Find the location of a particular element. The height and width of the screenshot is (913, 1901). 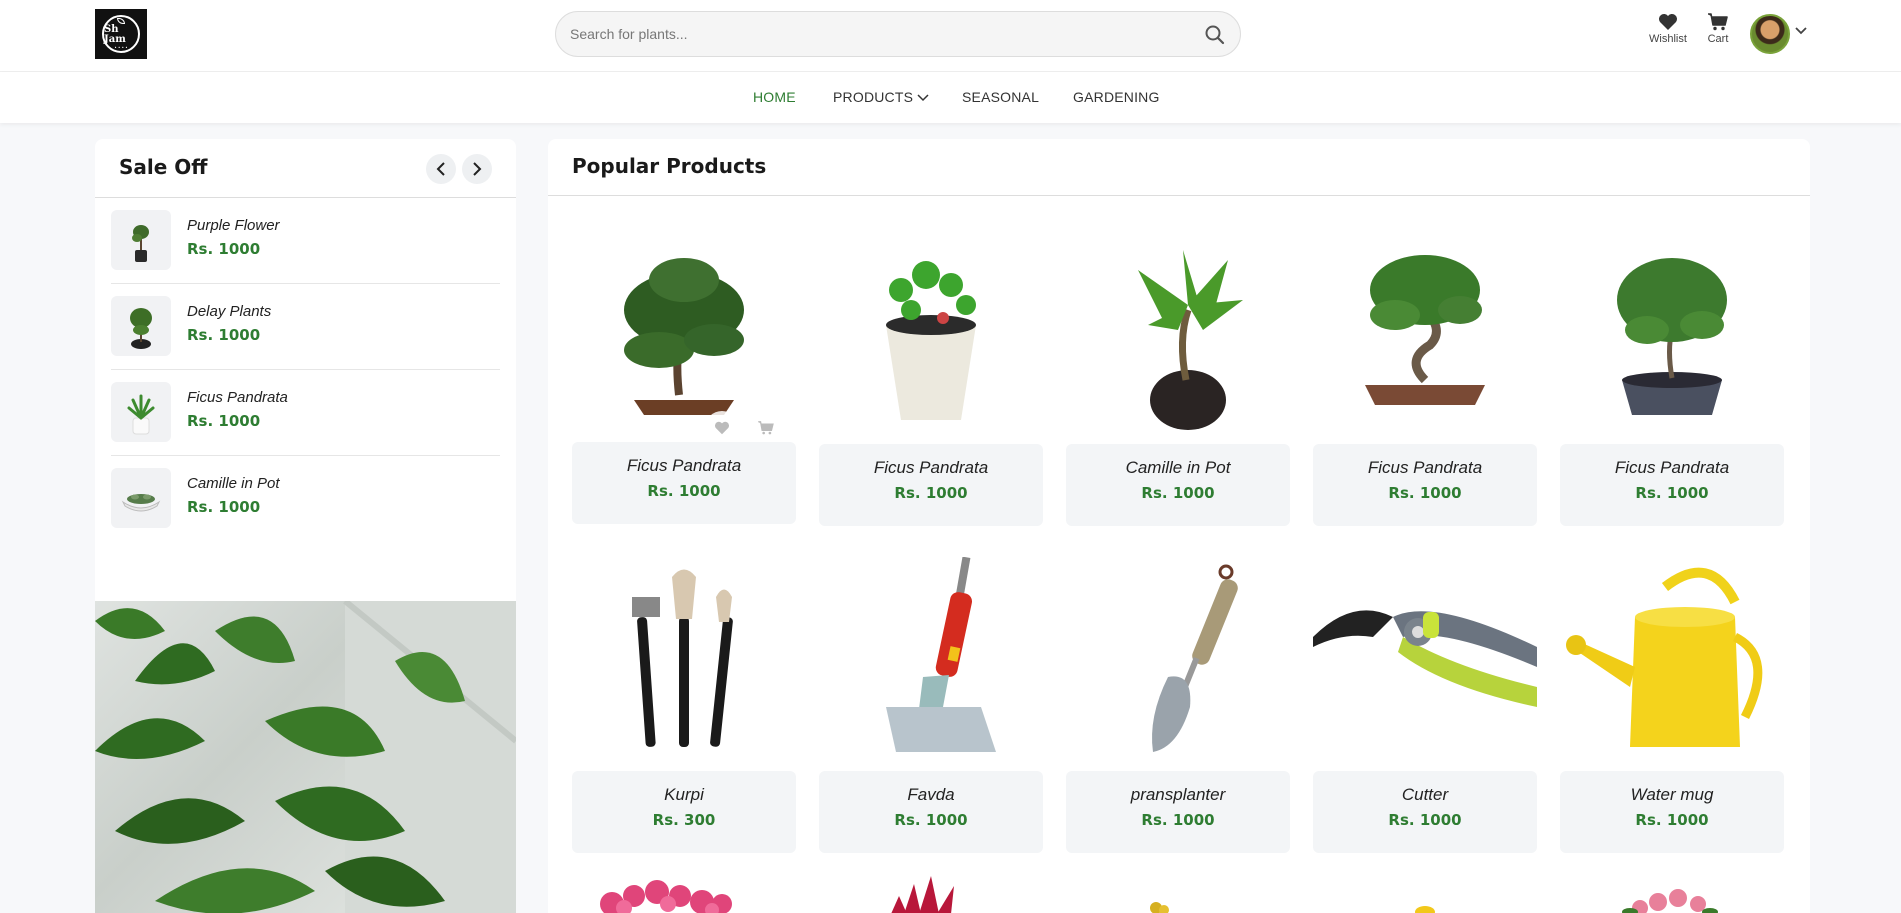

sale-item: Delay Plants Rs. 1000 is located at coordinates (305, 327).